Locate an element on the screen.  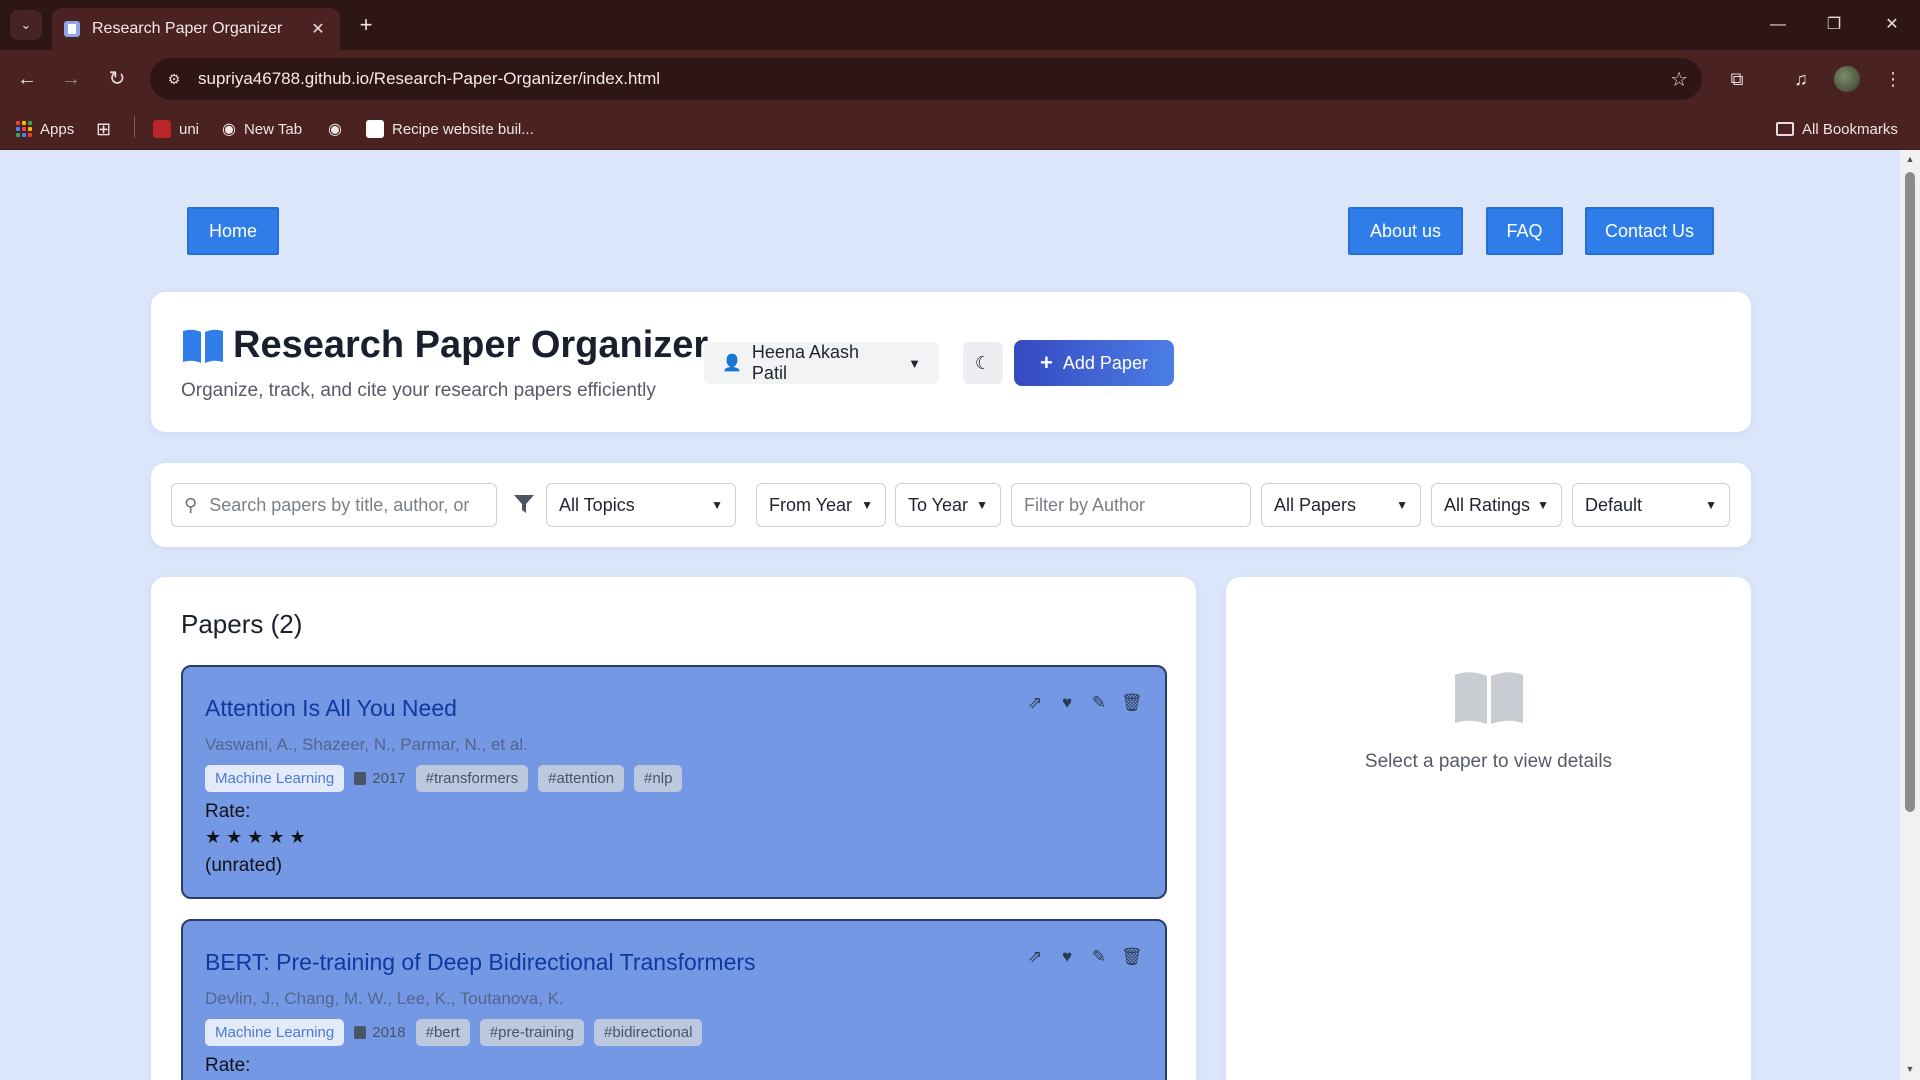
search-field: ⚲ is located at coordinates (334, 505).